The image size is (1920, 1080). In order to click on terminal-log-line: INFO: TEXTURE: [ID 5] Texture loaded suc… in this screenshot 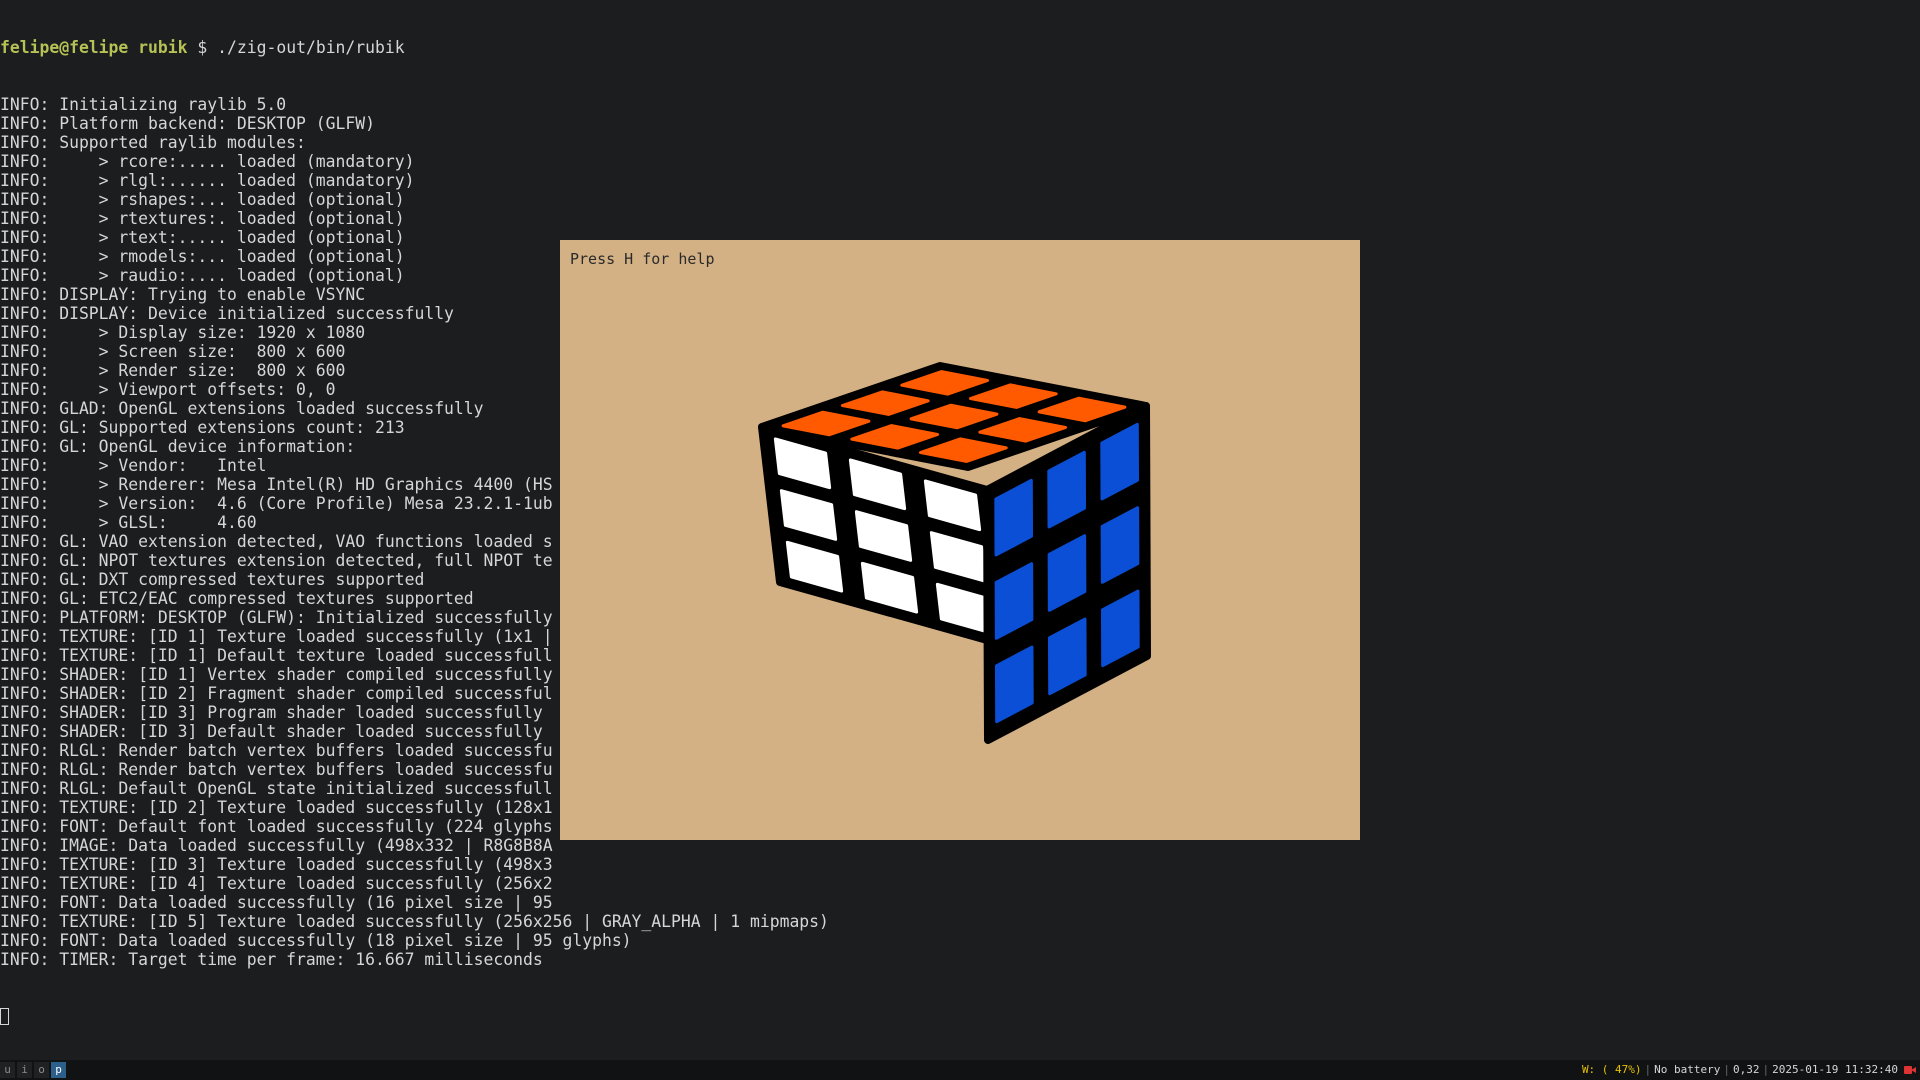, I will do `click(414, 921)`.